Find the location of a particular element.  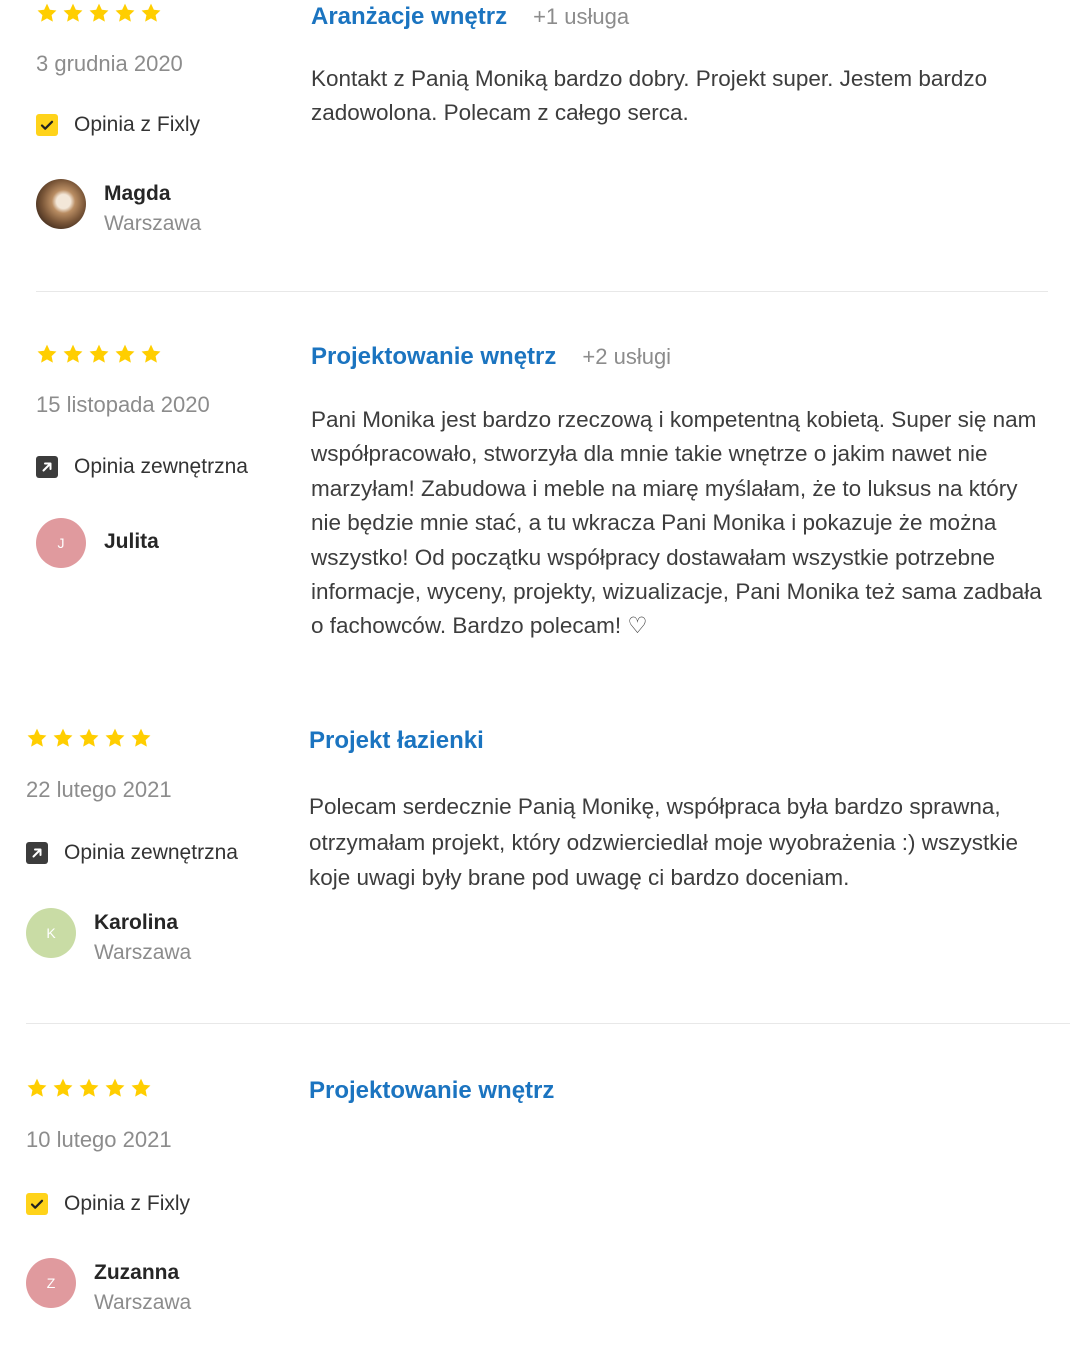

review-date: 22 lutego 2021 is located at coordinates (99, 789).